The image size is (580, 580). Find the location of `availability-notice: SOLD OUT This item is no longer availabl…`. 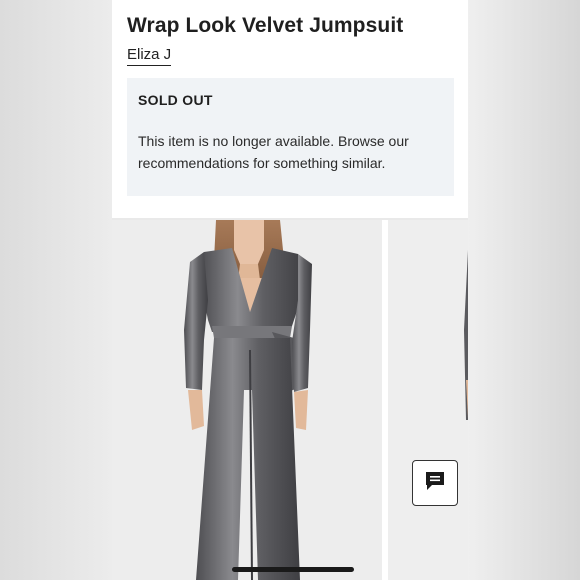

availability-notice: SOLD OUT This item is no longer availabl… is located at coordinates (290, 137).